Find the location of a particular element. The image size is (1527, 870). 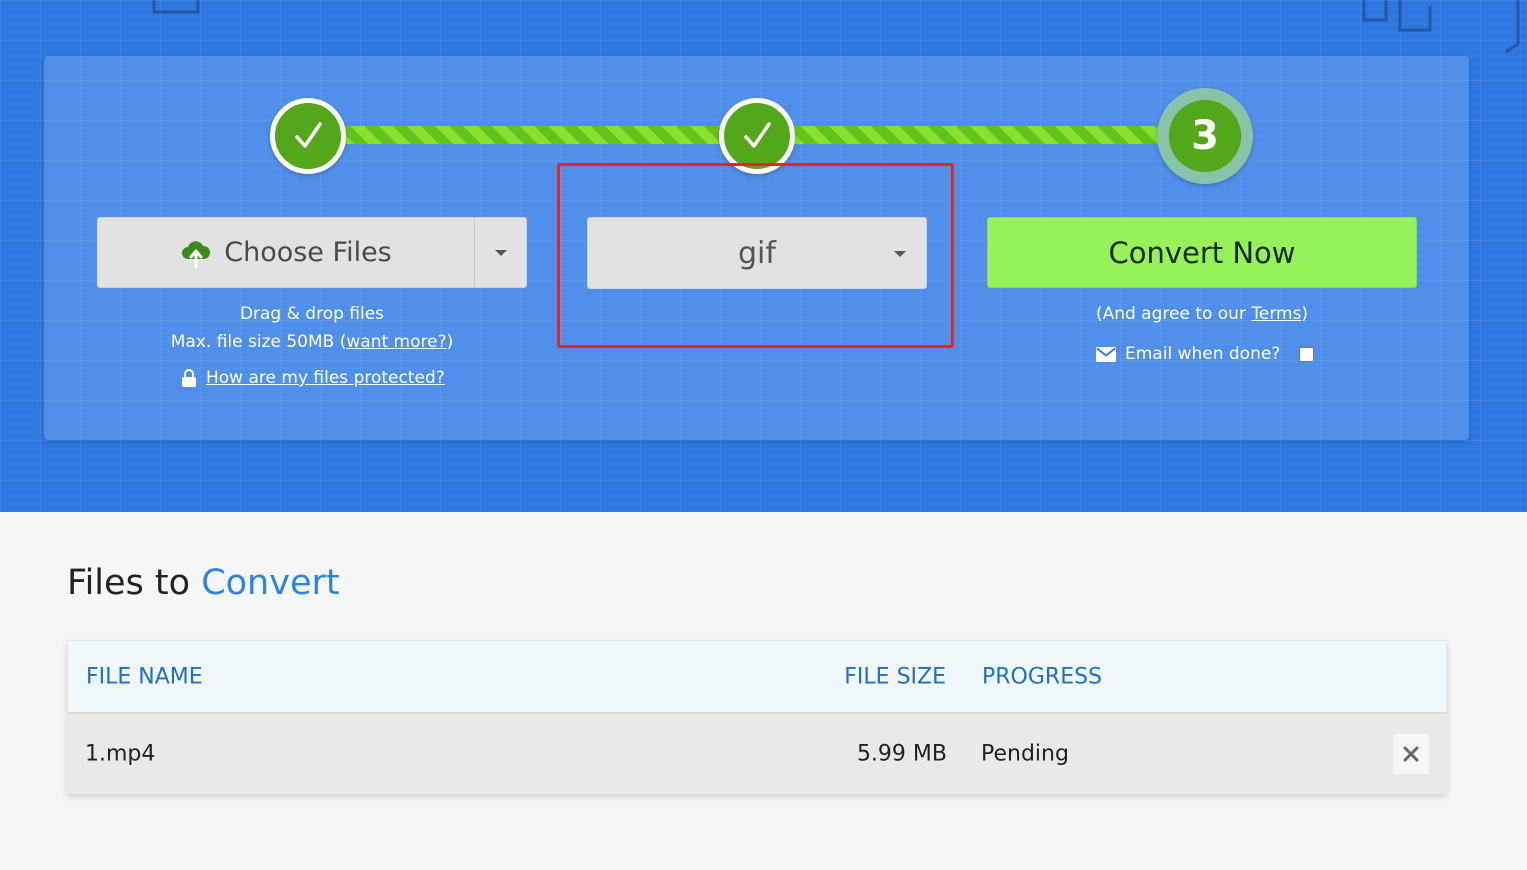

max-size-suffix: ) is located at coordinates (450, 342).